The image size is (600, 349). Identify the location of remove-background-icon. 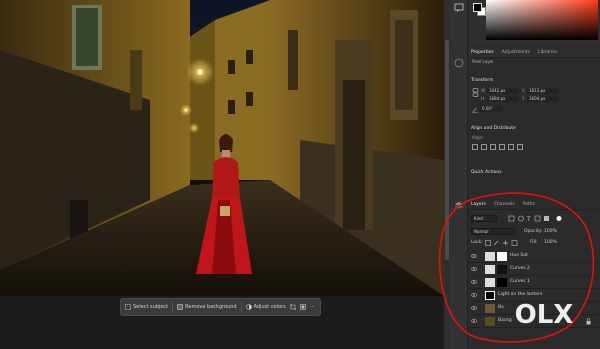
(180, 307).